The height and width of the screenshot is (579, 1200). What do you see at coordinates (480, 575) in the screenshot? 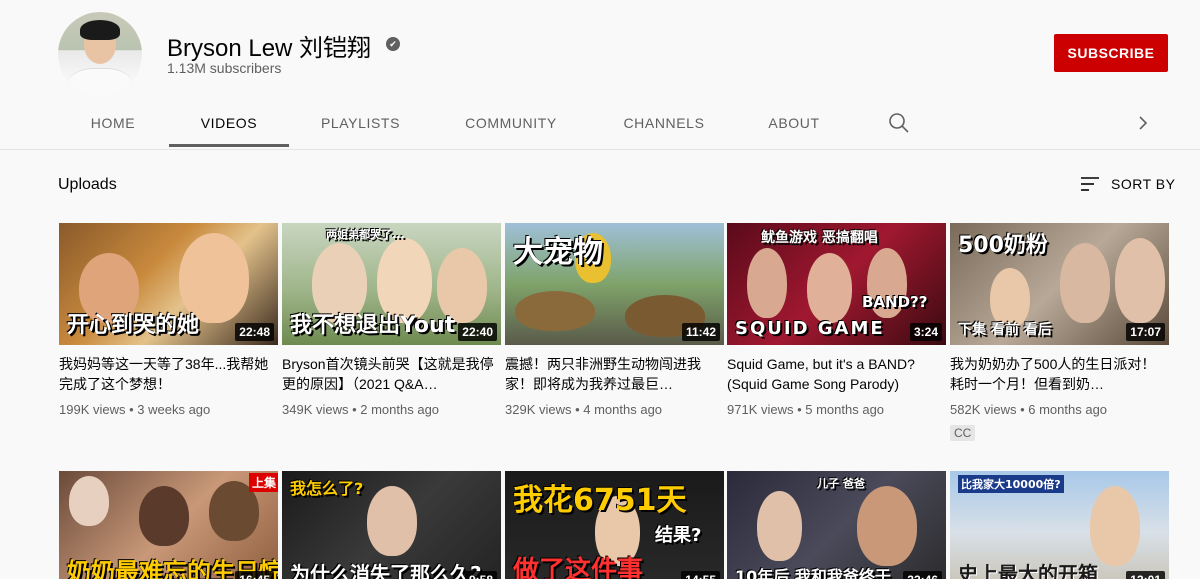
I see `video-duration: 9:58` at bounding box center [480, 575].